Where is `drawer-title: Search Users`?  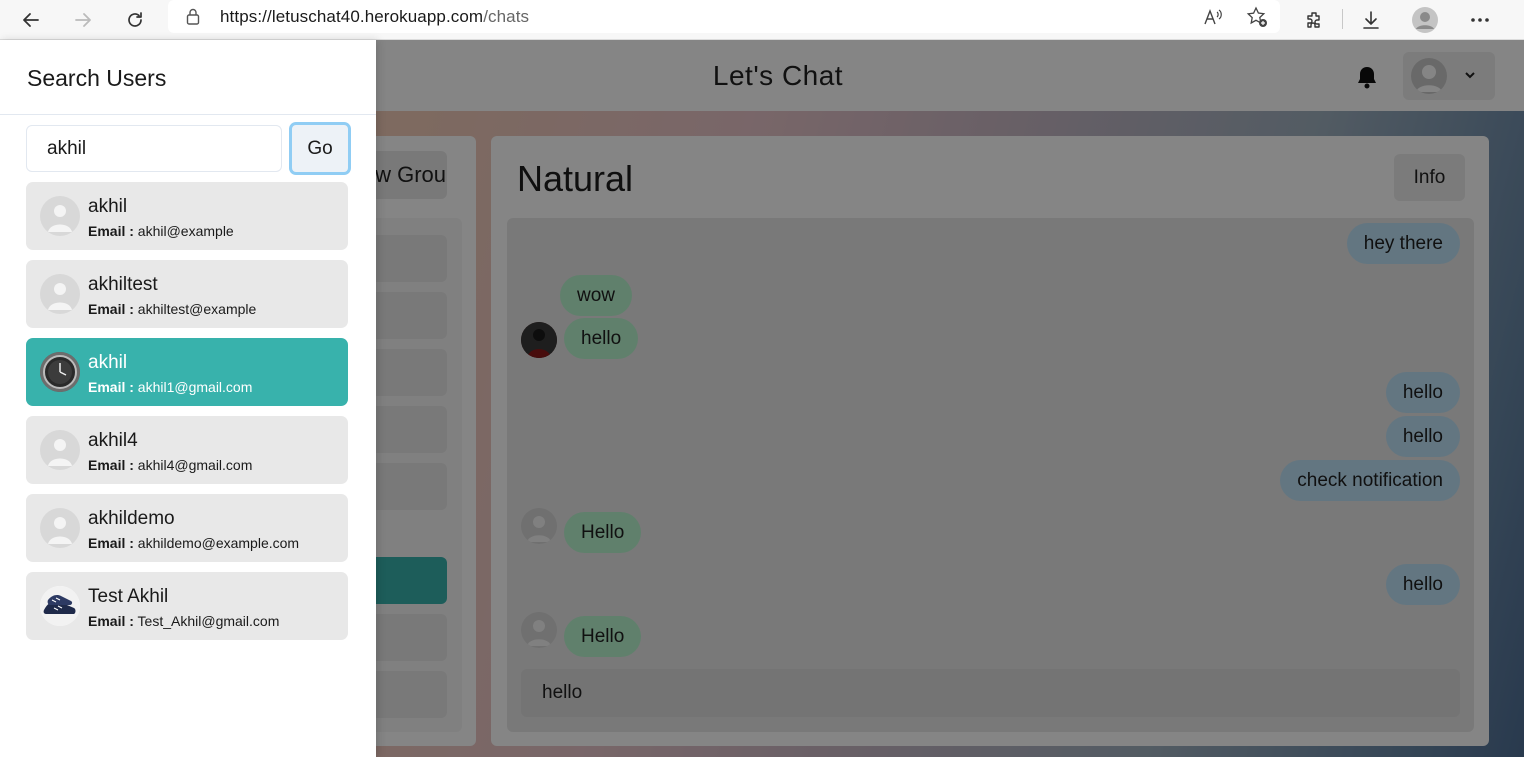
drawer-title: Search Users is located at coordinates (97, 78).